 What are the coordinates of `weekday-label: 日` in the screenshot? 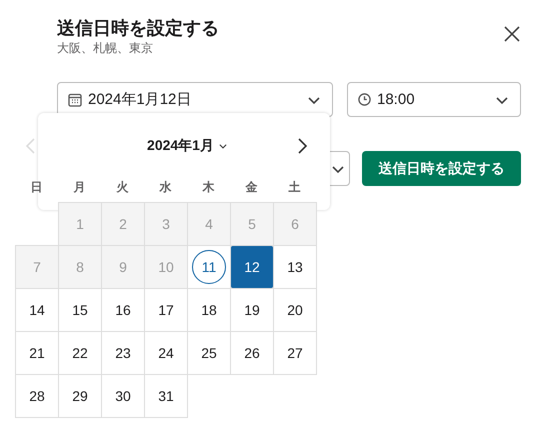 It's located at (37, 187).